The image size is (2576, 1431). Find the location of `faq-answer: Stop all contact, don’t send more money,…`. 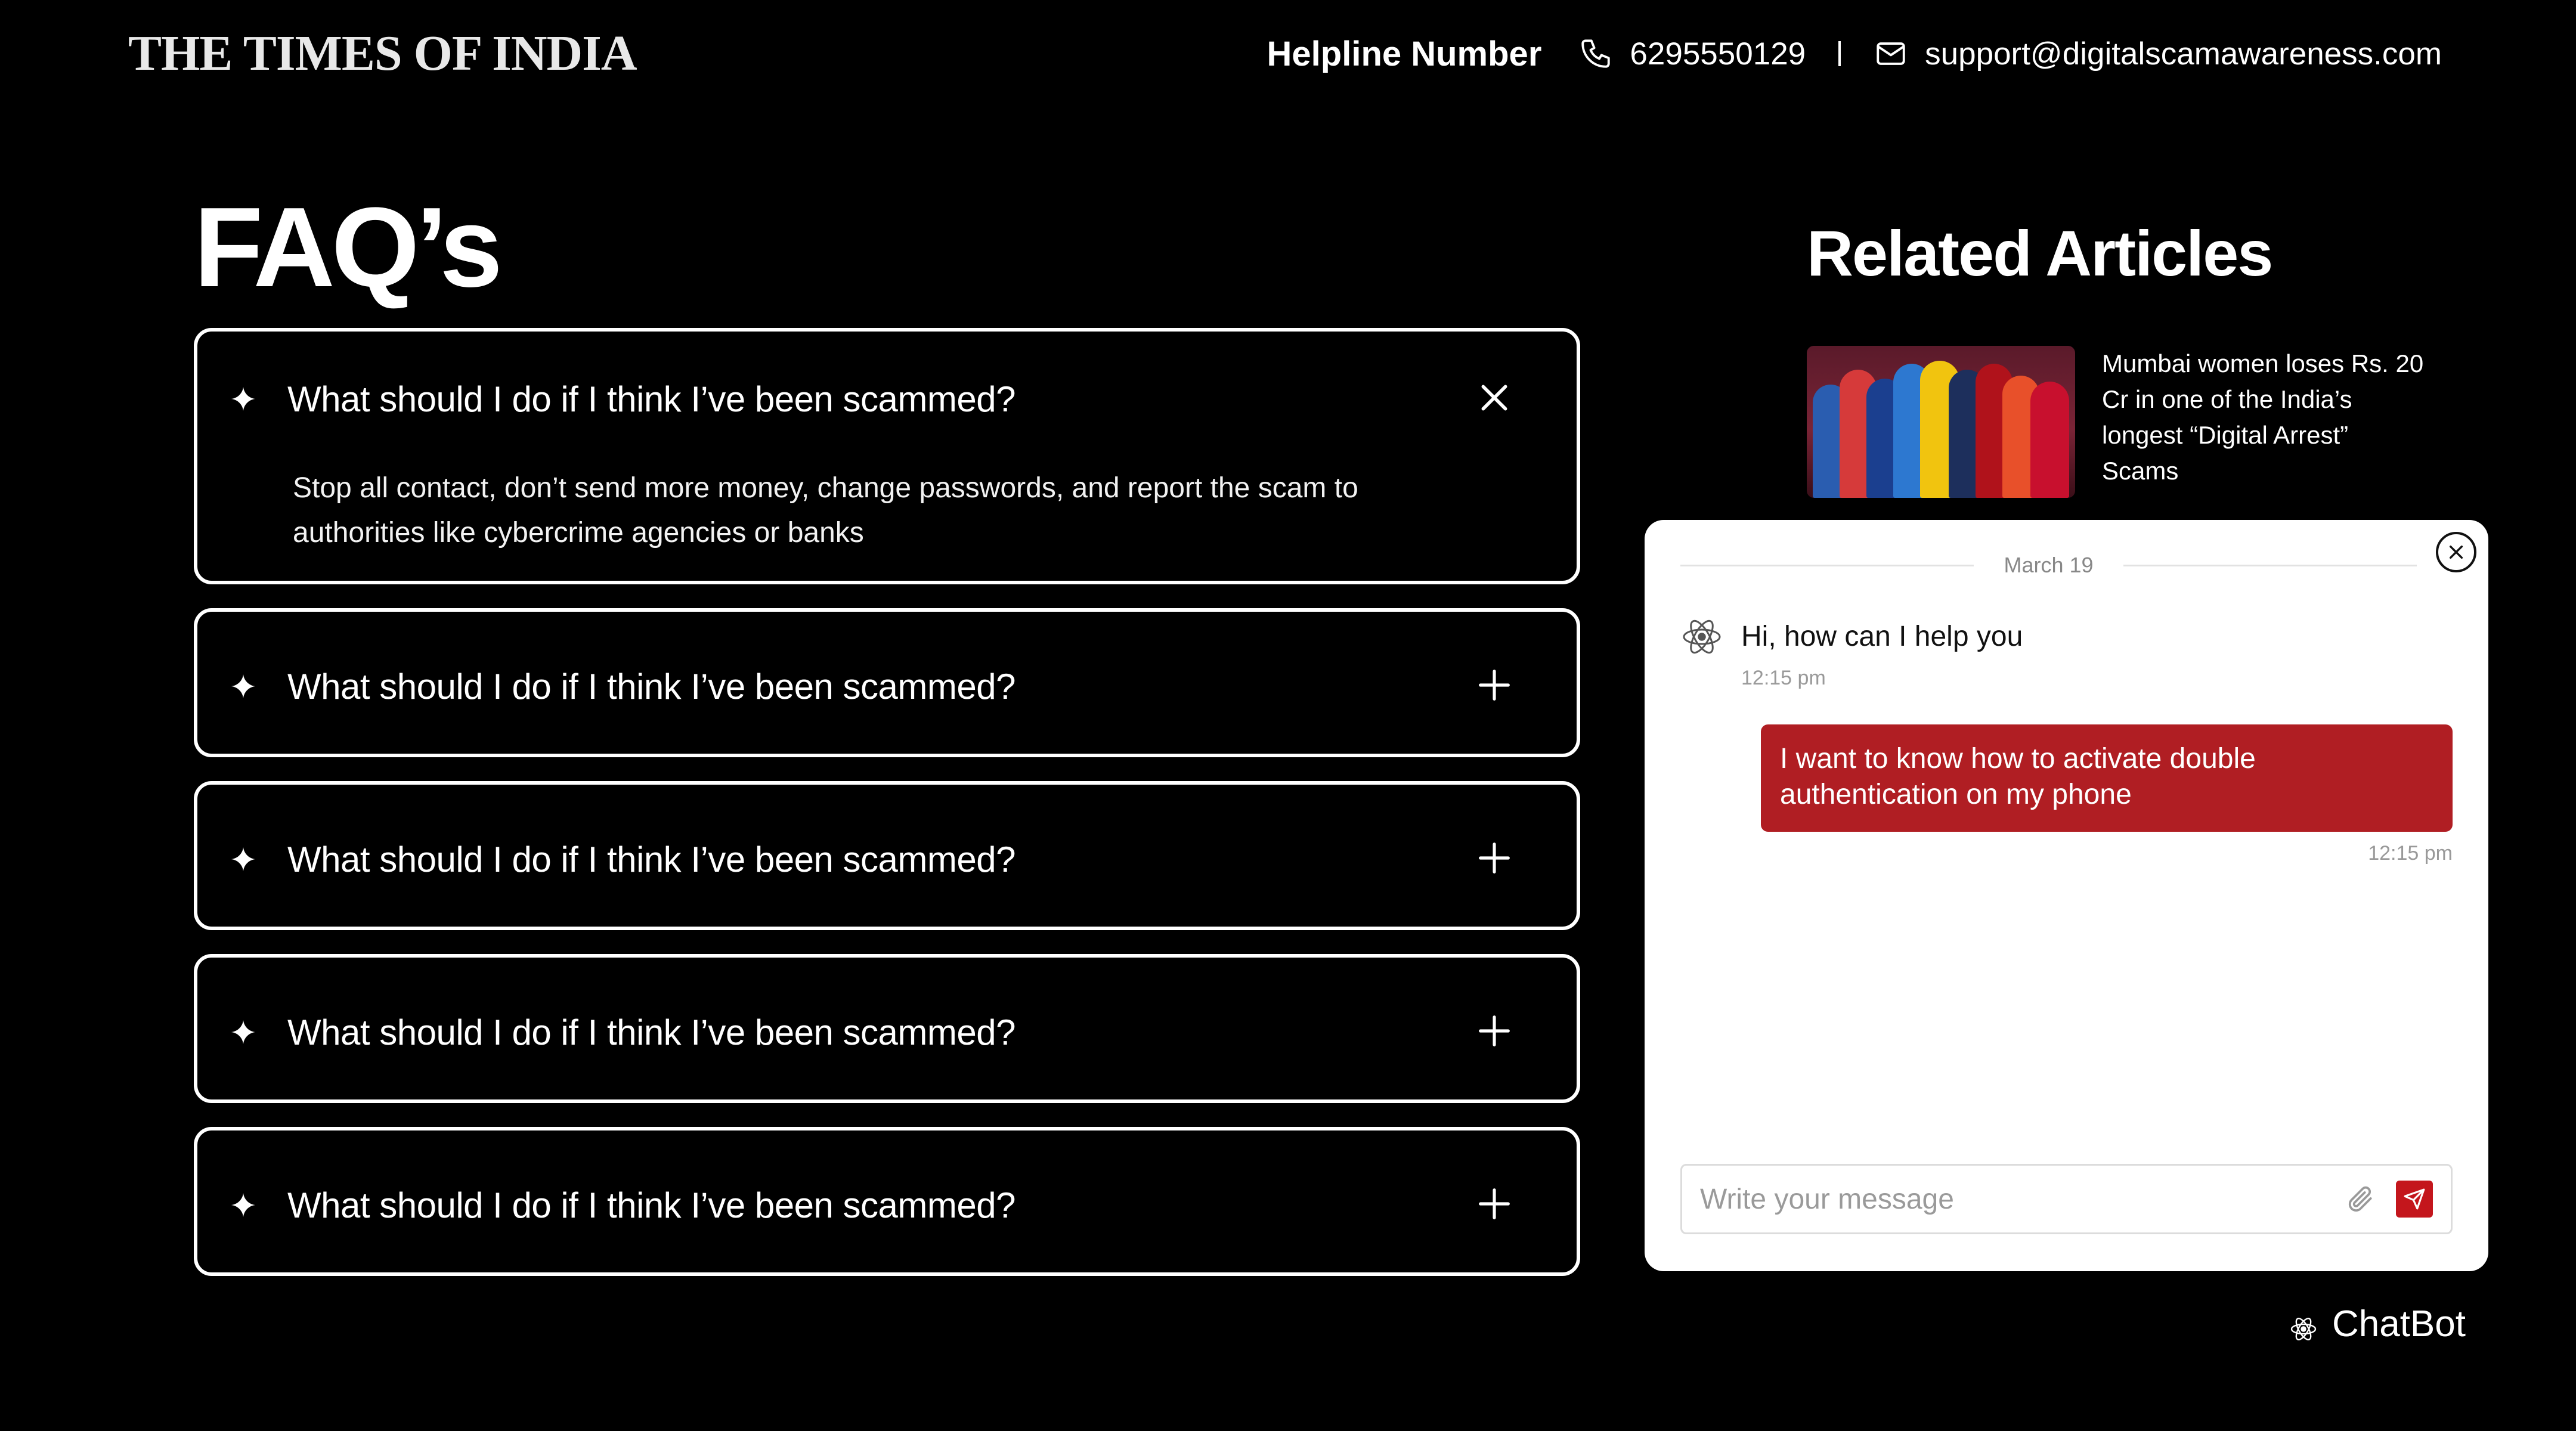

faq-answer: Stop all contact, don’t send more money,… is located at coordinates (825, 510).